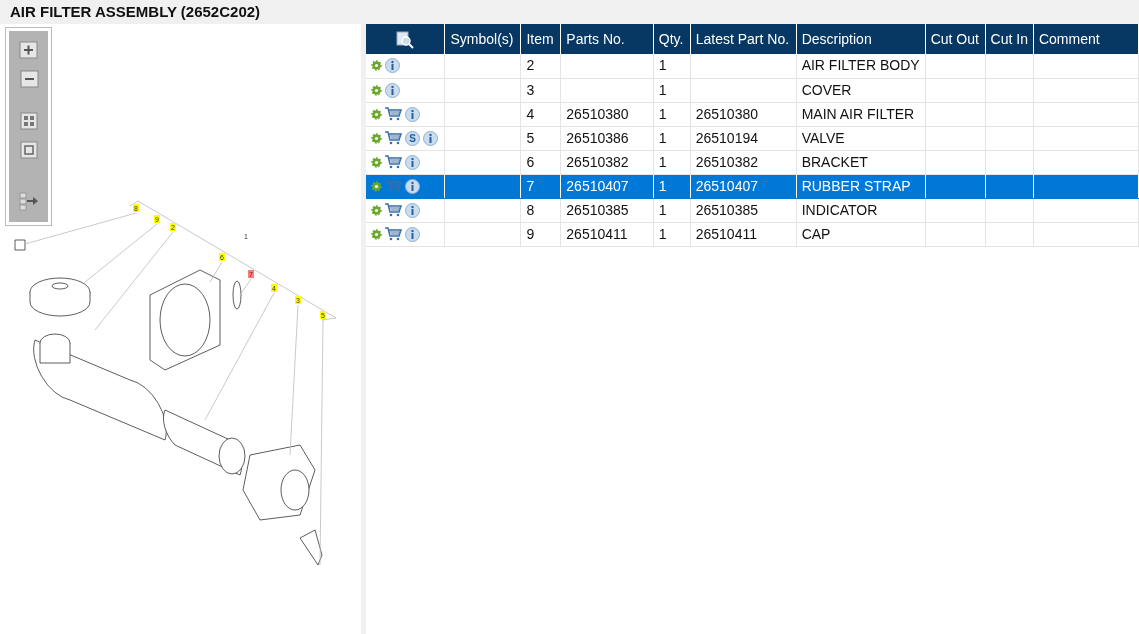 The width and height of the screenshot is (1139, 634). I want to click on table-cell: 26510386, so click(597, 137).